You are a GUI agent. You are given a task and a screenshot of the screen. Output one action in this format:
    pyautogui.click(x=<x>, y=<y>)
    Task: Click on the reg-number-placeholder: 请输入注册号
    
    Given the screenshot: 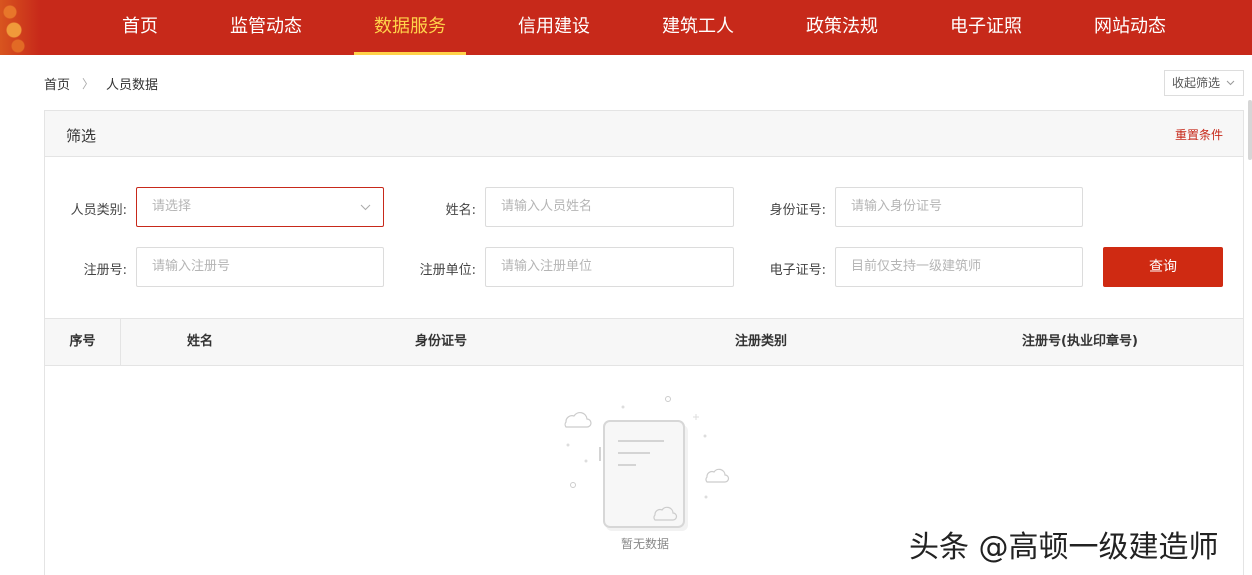 What is the action you would take?
    pyautogui.click(x=191, y=266)
    